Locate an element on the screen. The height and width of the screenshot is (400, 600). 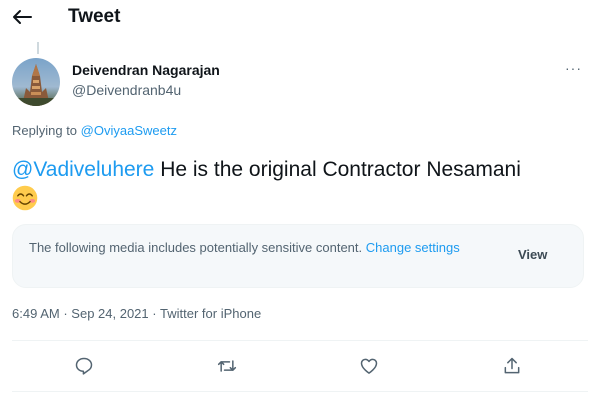
back-button is located at coordinates (22, 17).